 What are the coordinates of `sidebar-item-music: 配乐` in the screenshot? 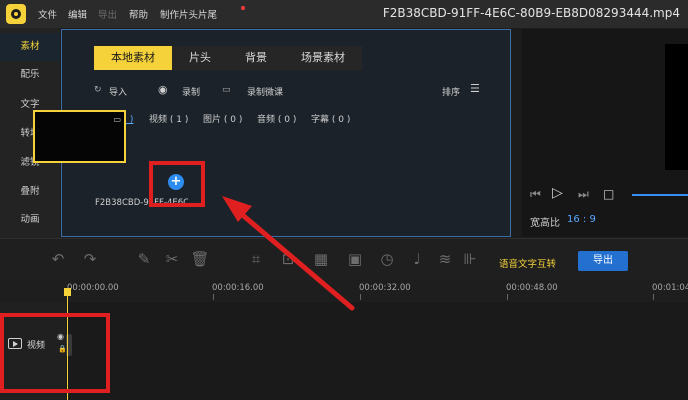 It's located at (30, 75).